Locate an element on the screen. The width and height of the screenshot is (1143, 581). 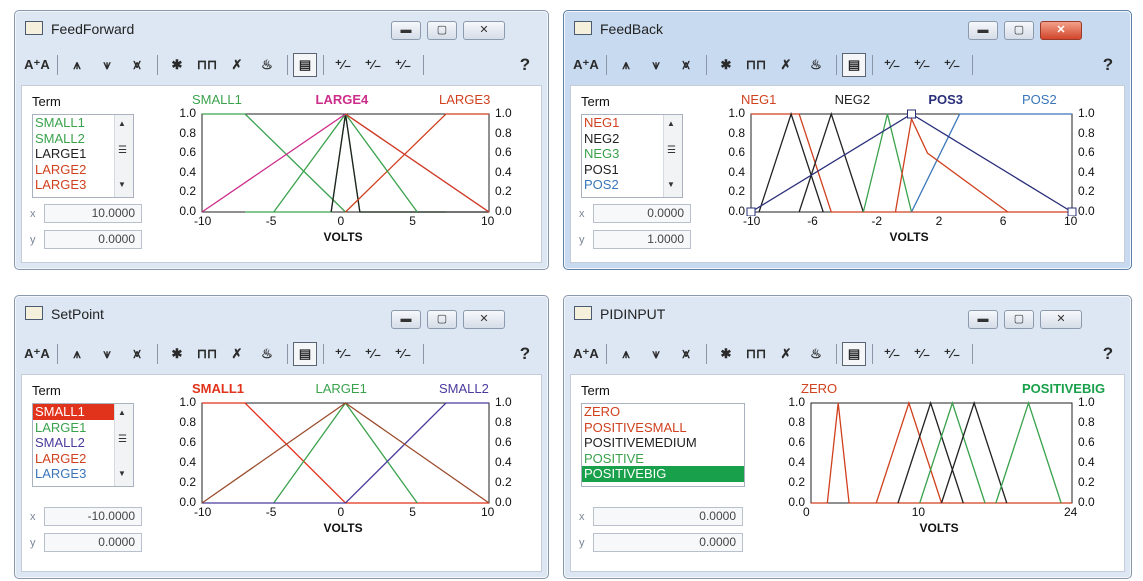
y-tick-label: 0.4 is located at coordinates (1086, 171).